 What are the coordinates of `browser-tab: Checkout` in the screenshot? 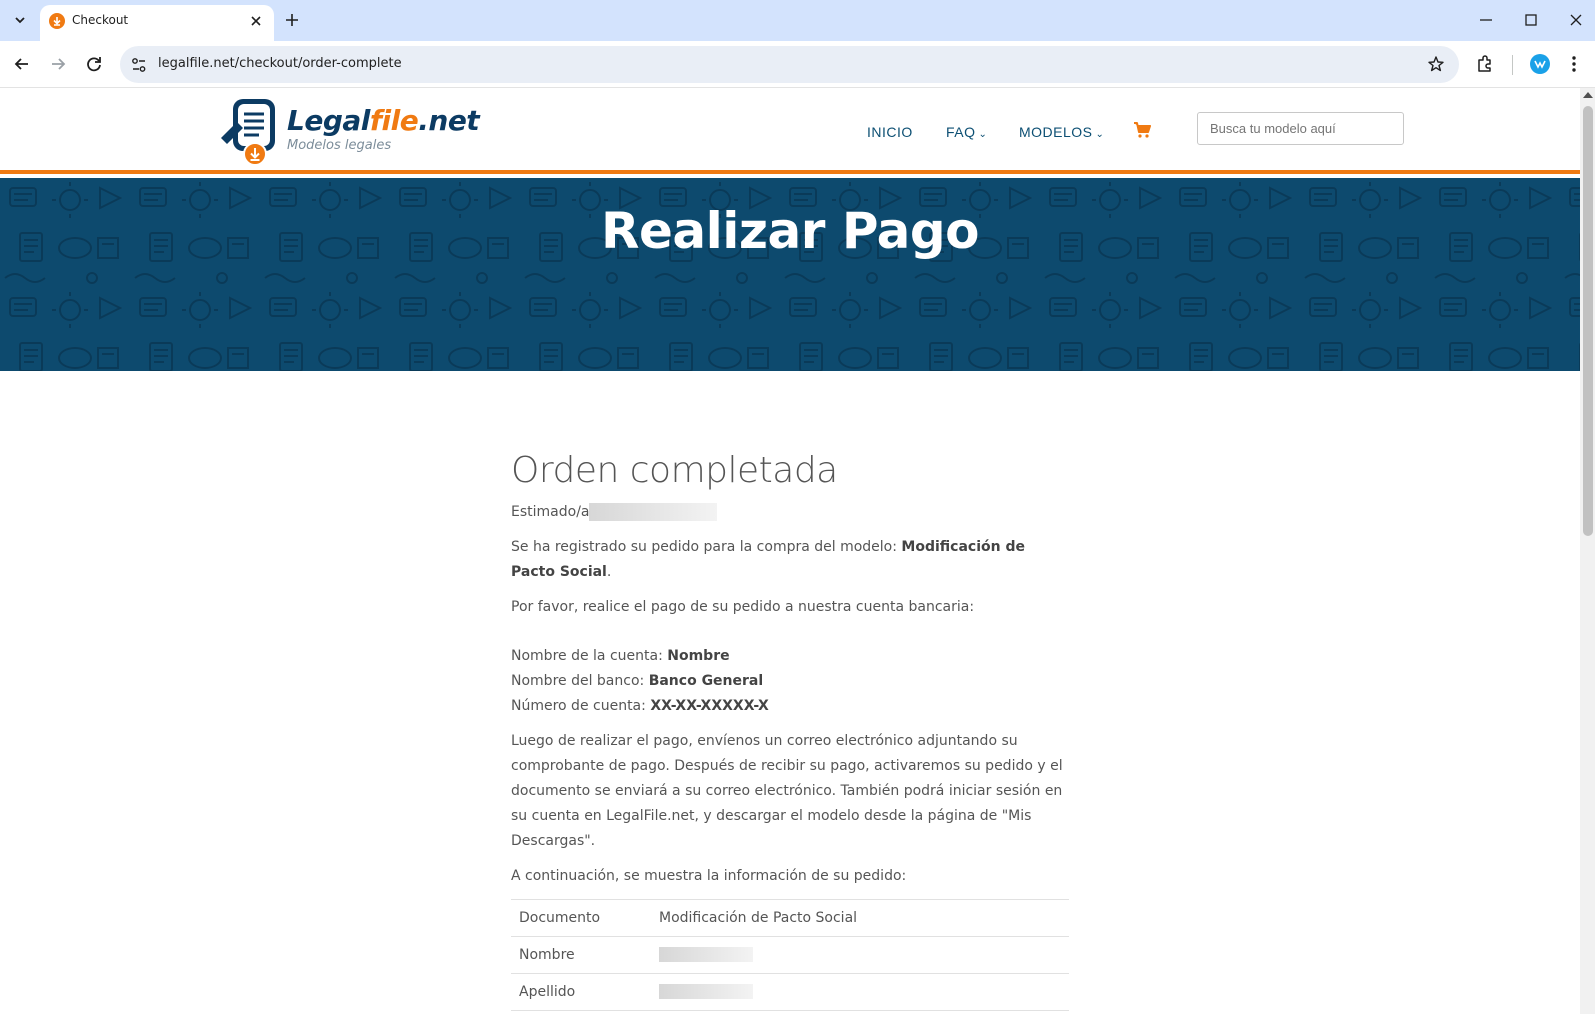 It's located at (157, 23).